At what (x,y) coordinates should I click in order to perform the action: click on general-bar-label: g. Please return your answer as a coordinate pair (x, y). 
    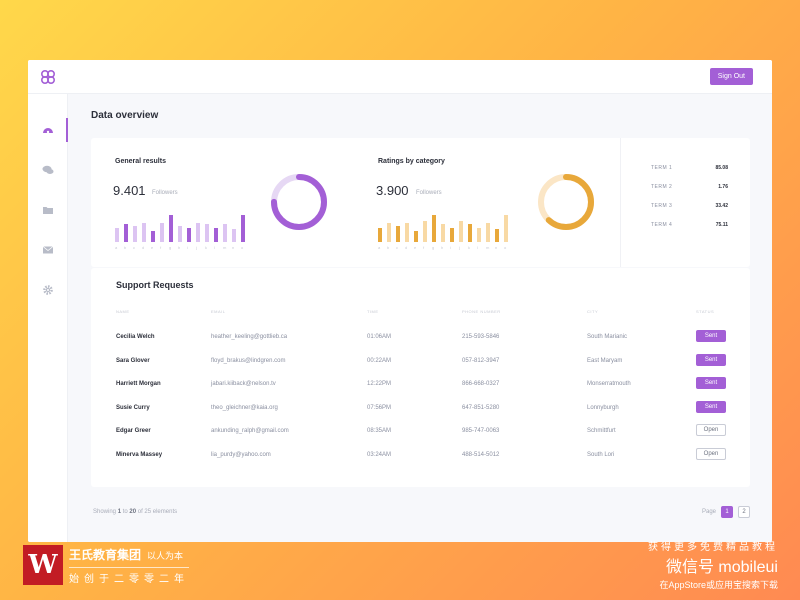
    Looking at the image, I should click on (170, 247).